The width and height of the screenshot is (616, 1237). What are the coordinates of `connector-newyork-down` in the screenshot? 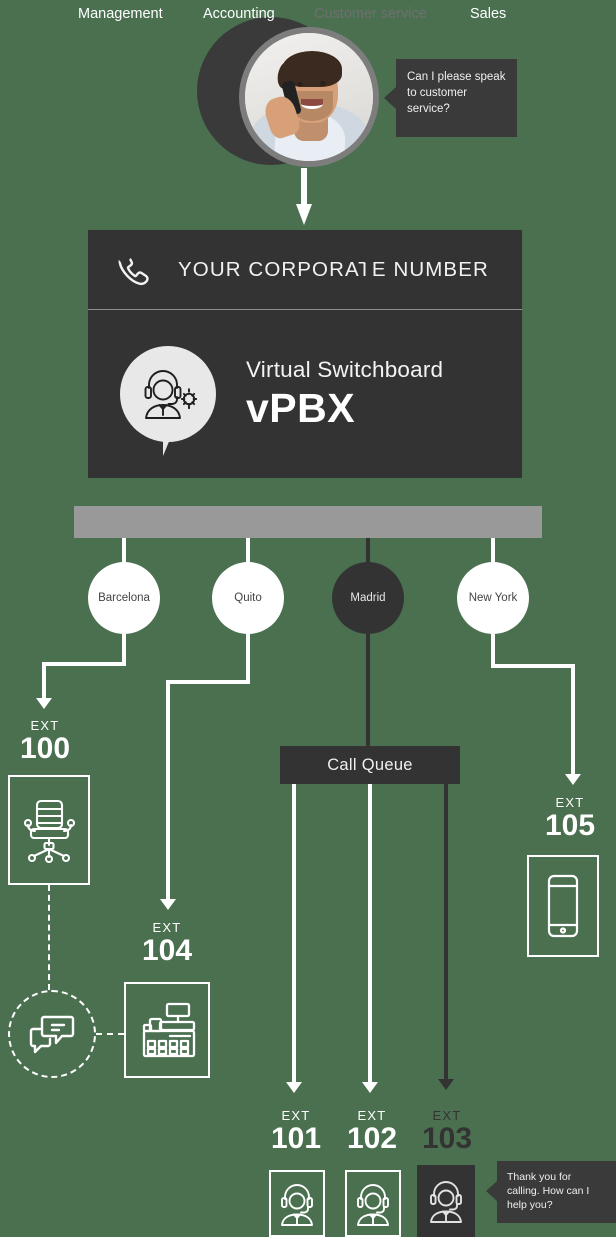 It's located at (493, 651).